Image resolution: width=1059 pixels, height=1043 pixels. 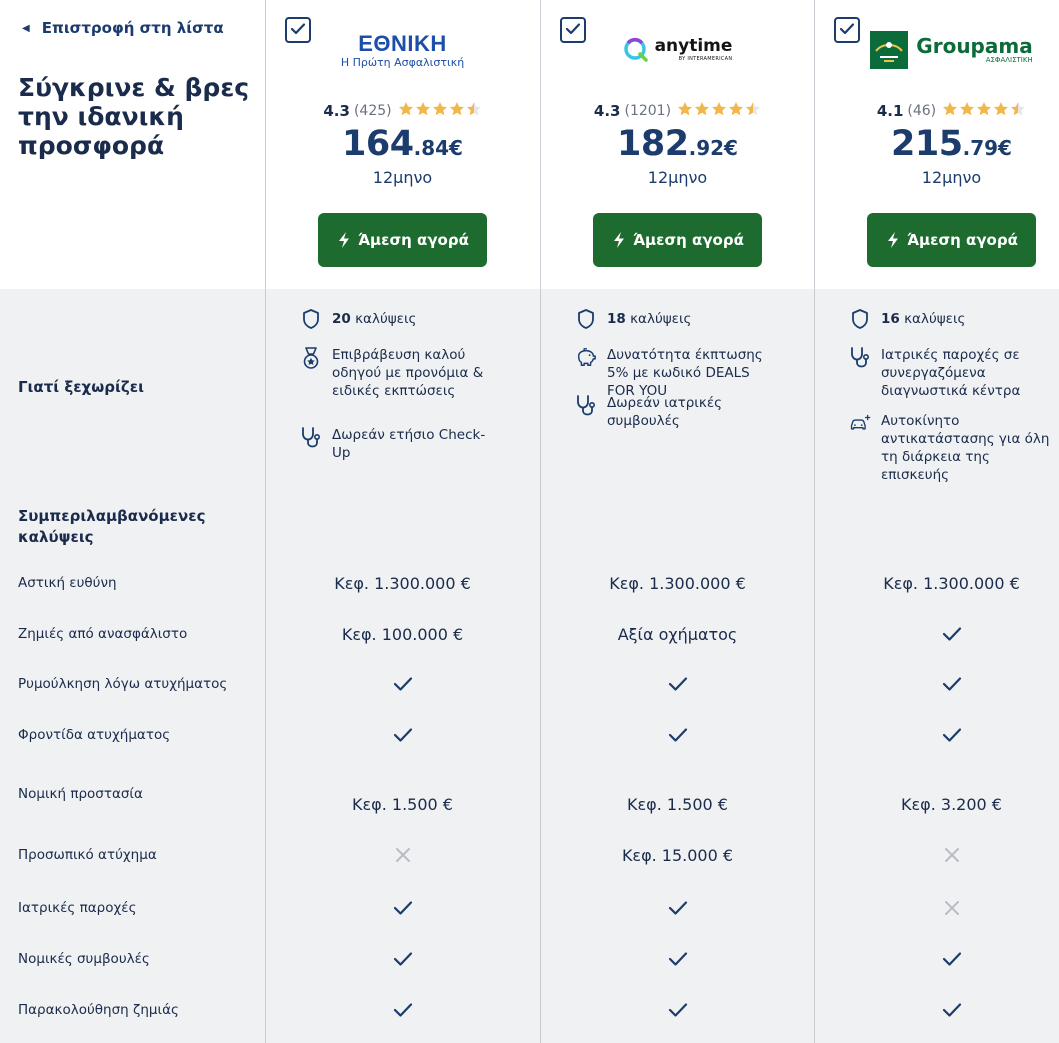 I want to click on coverage-row-label: Αστική ευθύνη, so click(x=67, y=583).